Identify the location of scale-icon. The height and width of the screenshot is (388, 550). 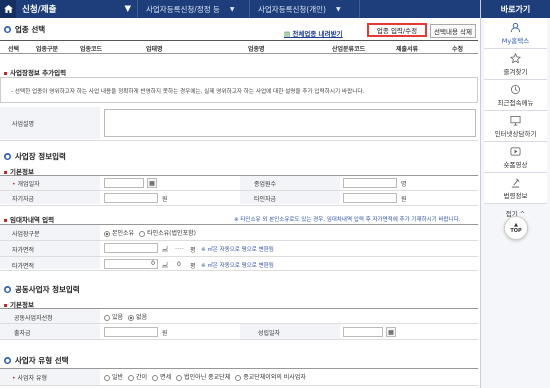
(515, 182).